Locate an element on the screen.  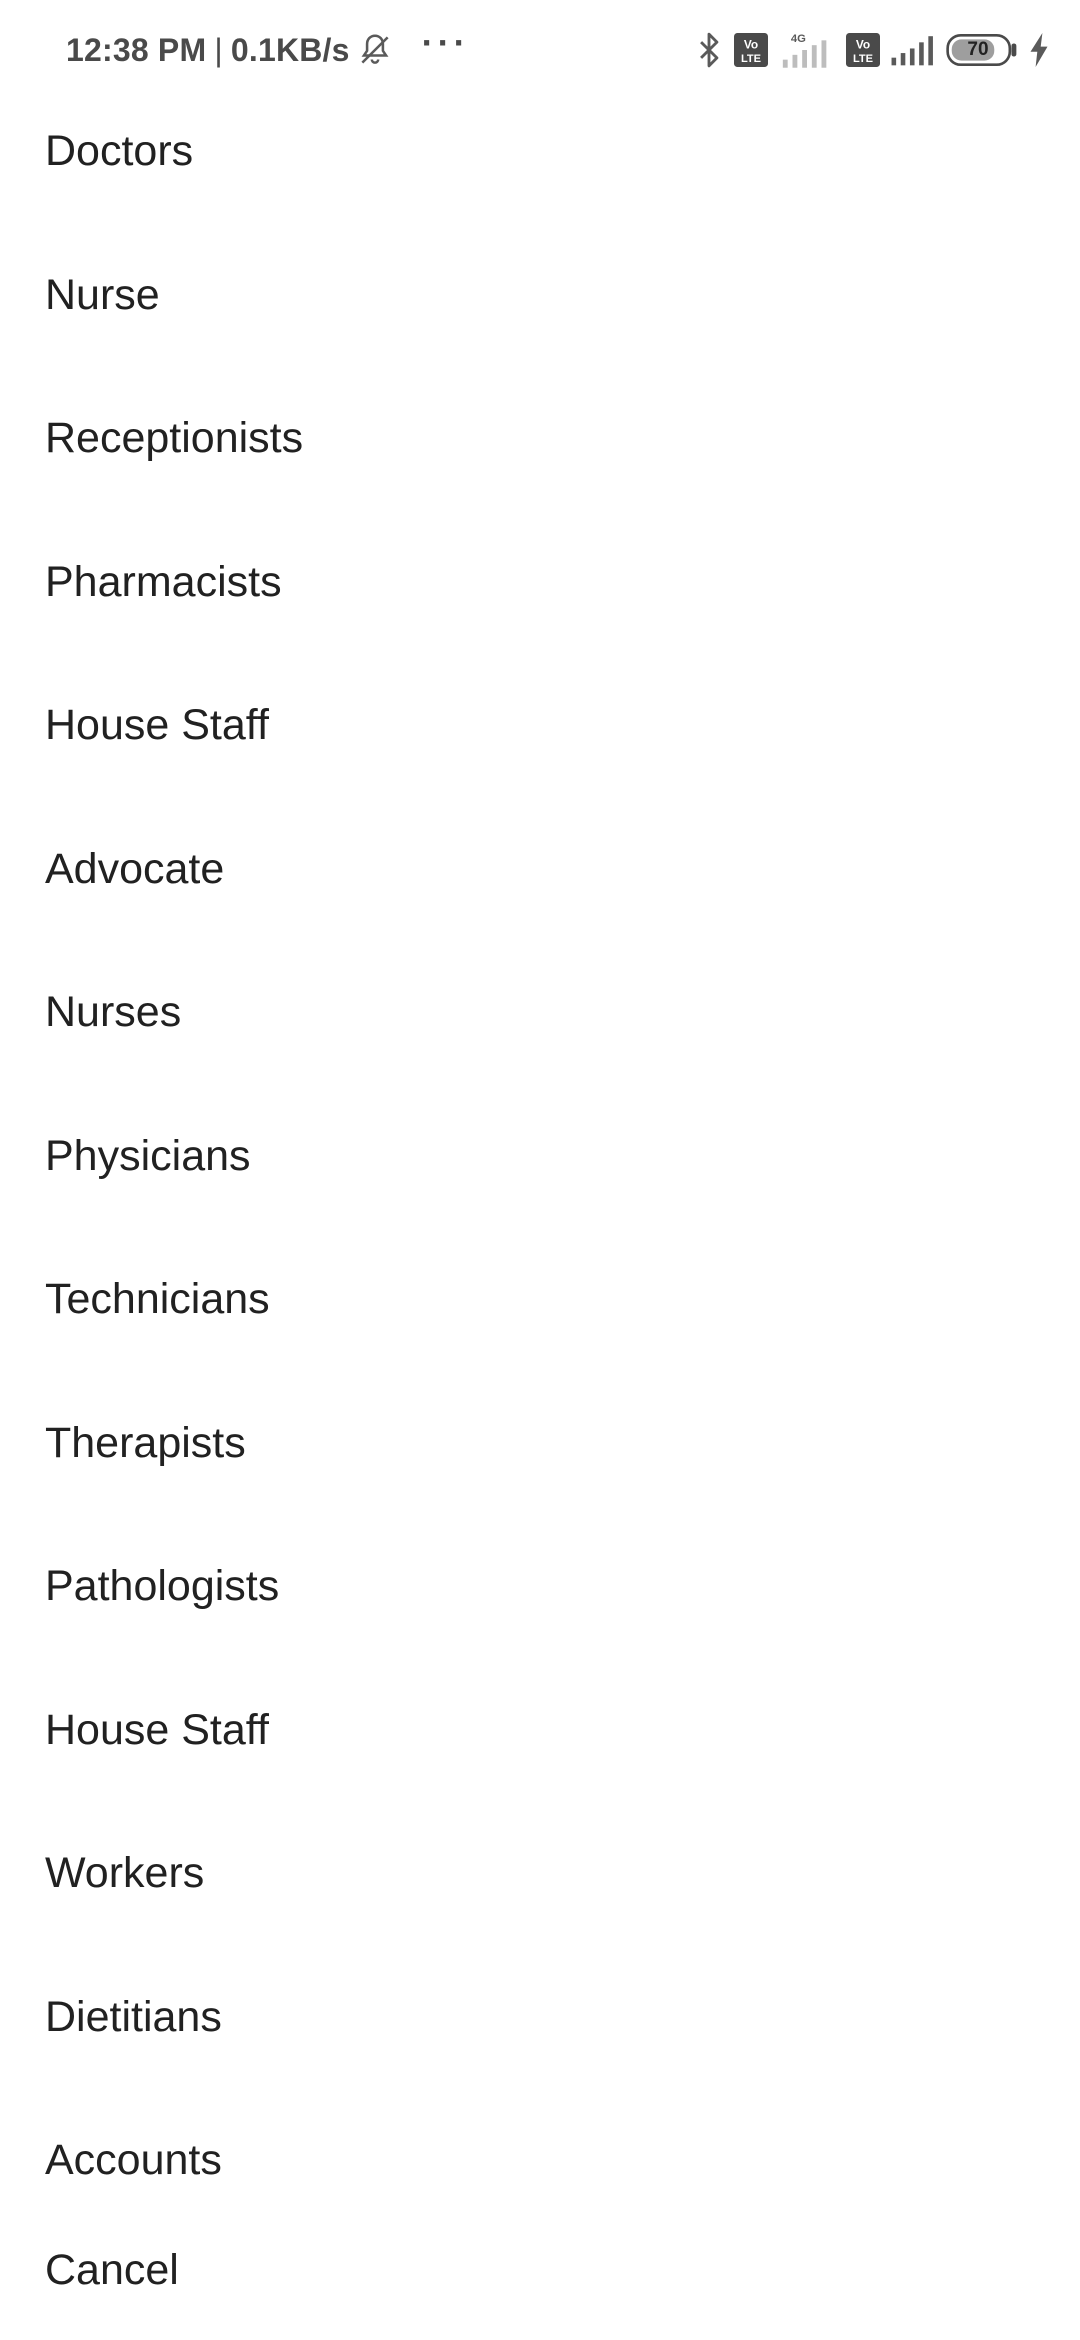
list-item-house-staff: House Staff is located at coordinates (540, 726).